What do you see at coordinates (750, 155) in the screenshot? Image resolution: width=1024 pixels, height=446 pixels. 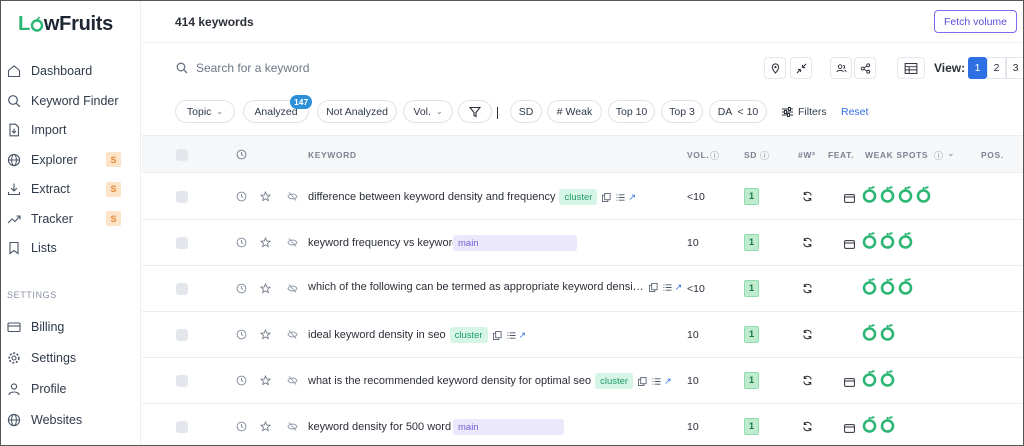 I see `column-sd: SD` at bounding box center [750, 155].